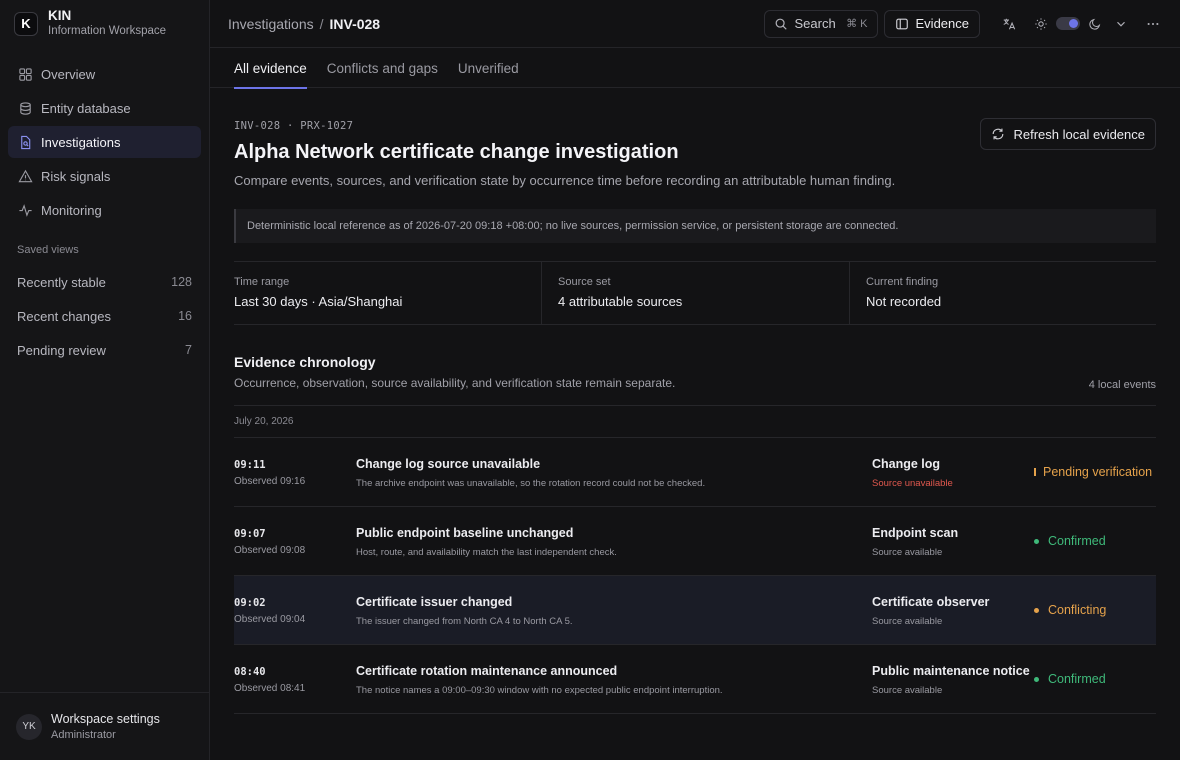  What do you see at coordinates (815, 23) in the screenshot?
I see `search-label: Search` at bounding box center [815, 23].